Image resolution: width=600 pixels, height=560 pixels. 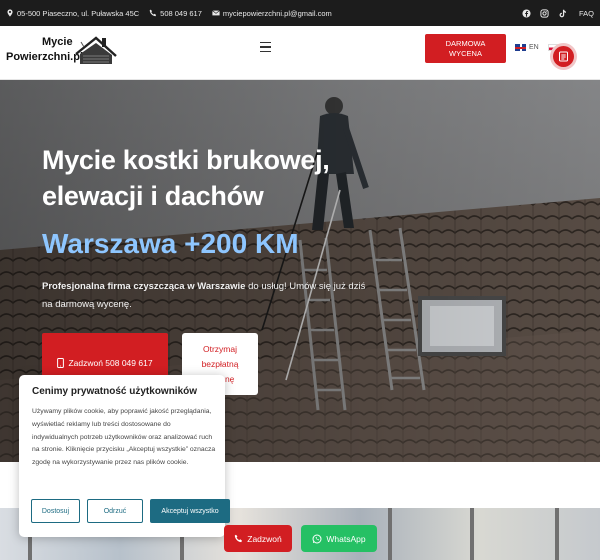 I want to click on phone-text: 508 049 617, so click(x=181, y=13).